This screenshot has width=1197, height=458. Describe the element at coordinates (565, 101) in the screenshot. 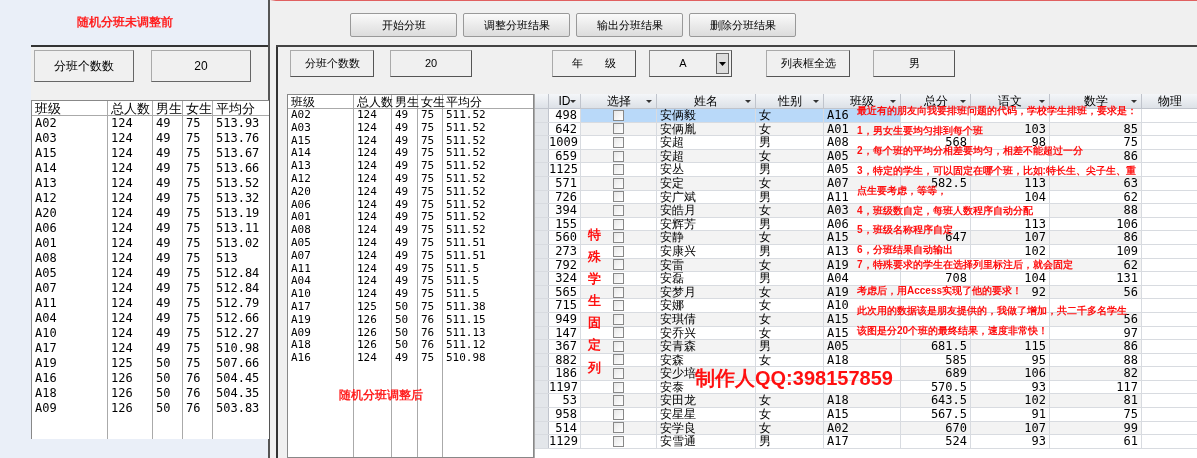

I see `column-header: ID` at that location.